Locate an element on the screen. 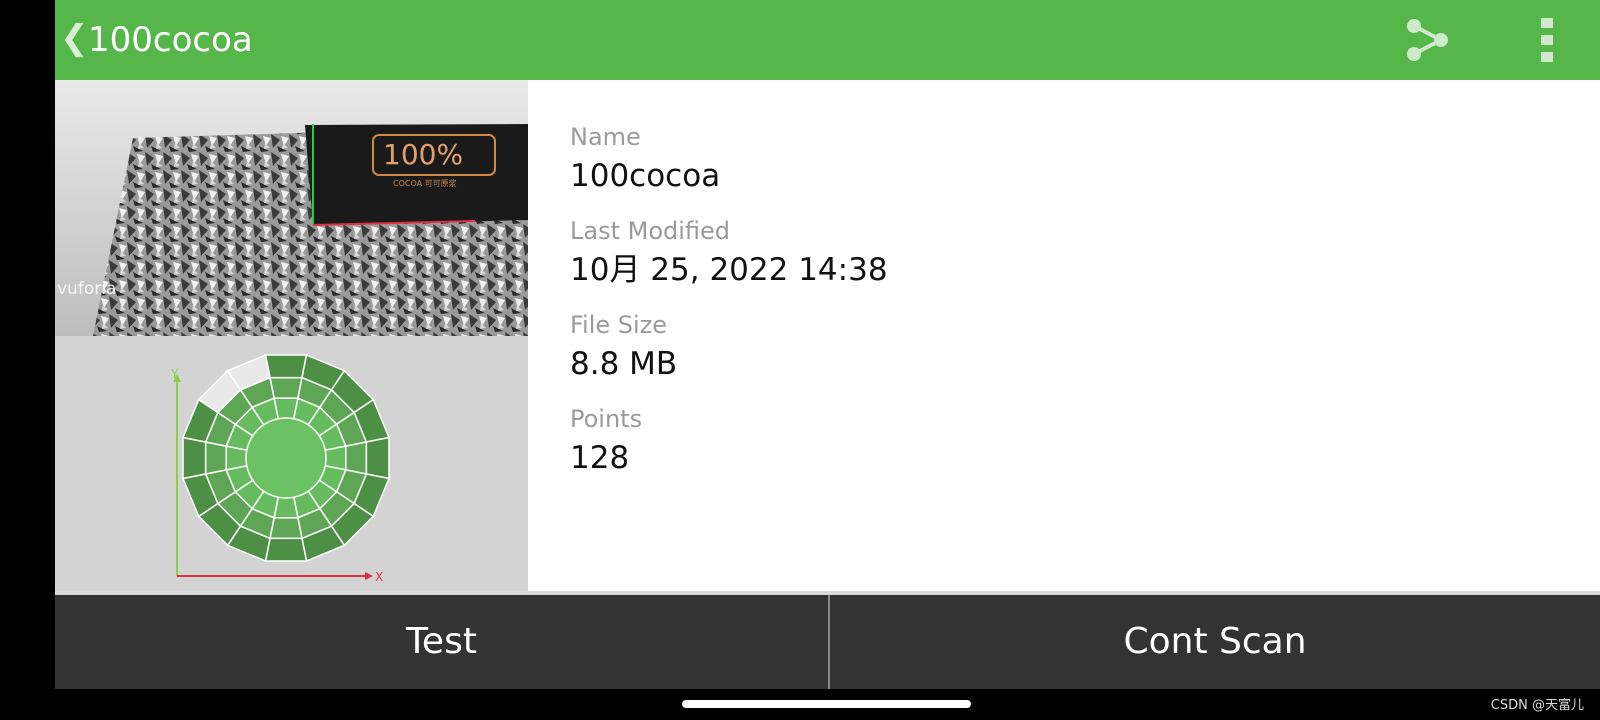 The height and width of the screenshot is (720, 1600). box-label: 100% is located at coordinates (423, 154).